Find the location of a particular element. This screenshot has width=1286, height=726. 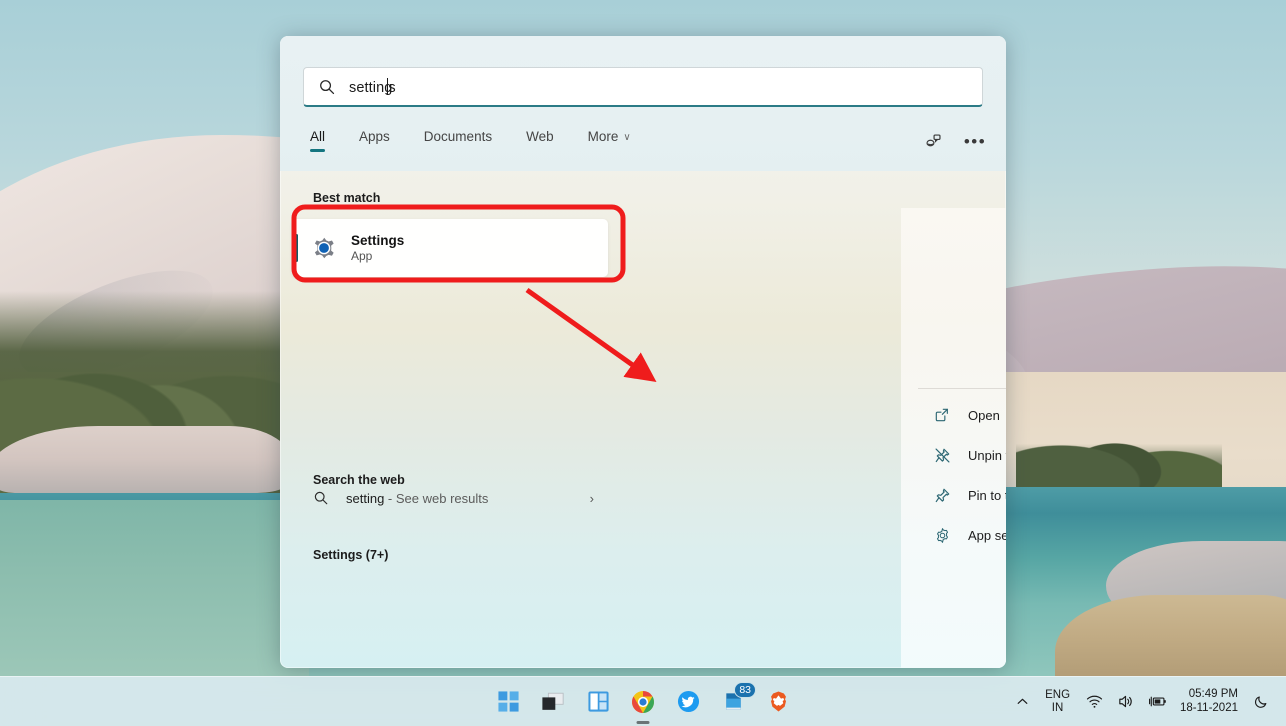

more-options-button: ••• is located at coordinates (975, 141).